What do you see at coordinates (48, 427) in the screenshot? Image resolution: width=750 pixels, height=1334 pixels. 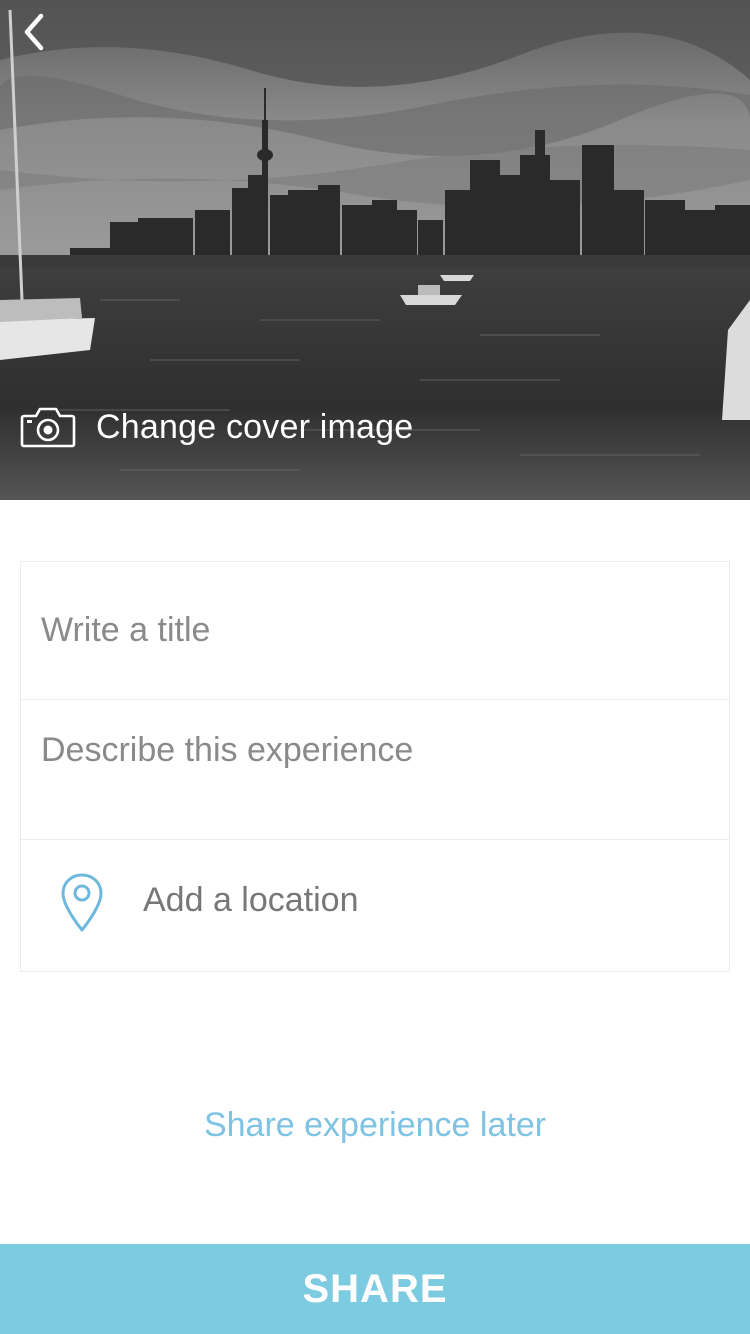 I see `camera-icon` at bounding box center [48, 427].